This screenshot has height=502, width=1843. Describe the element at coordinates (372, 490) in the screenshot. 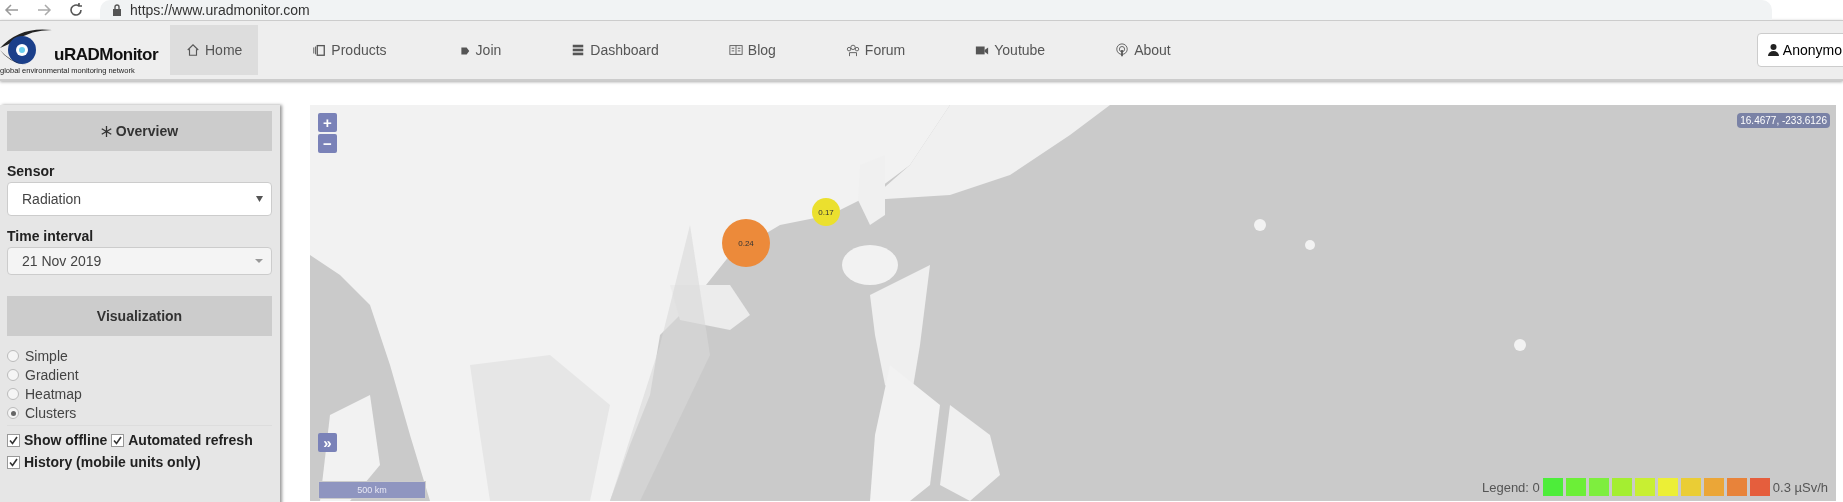

I see `scale-bar: 500 km` at that location.